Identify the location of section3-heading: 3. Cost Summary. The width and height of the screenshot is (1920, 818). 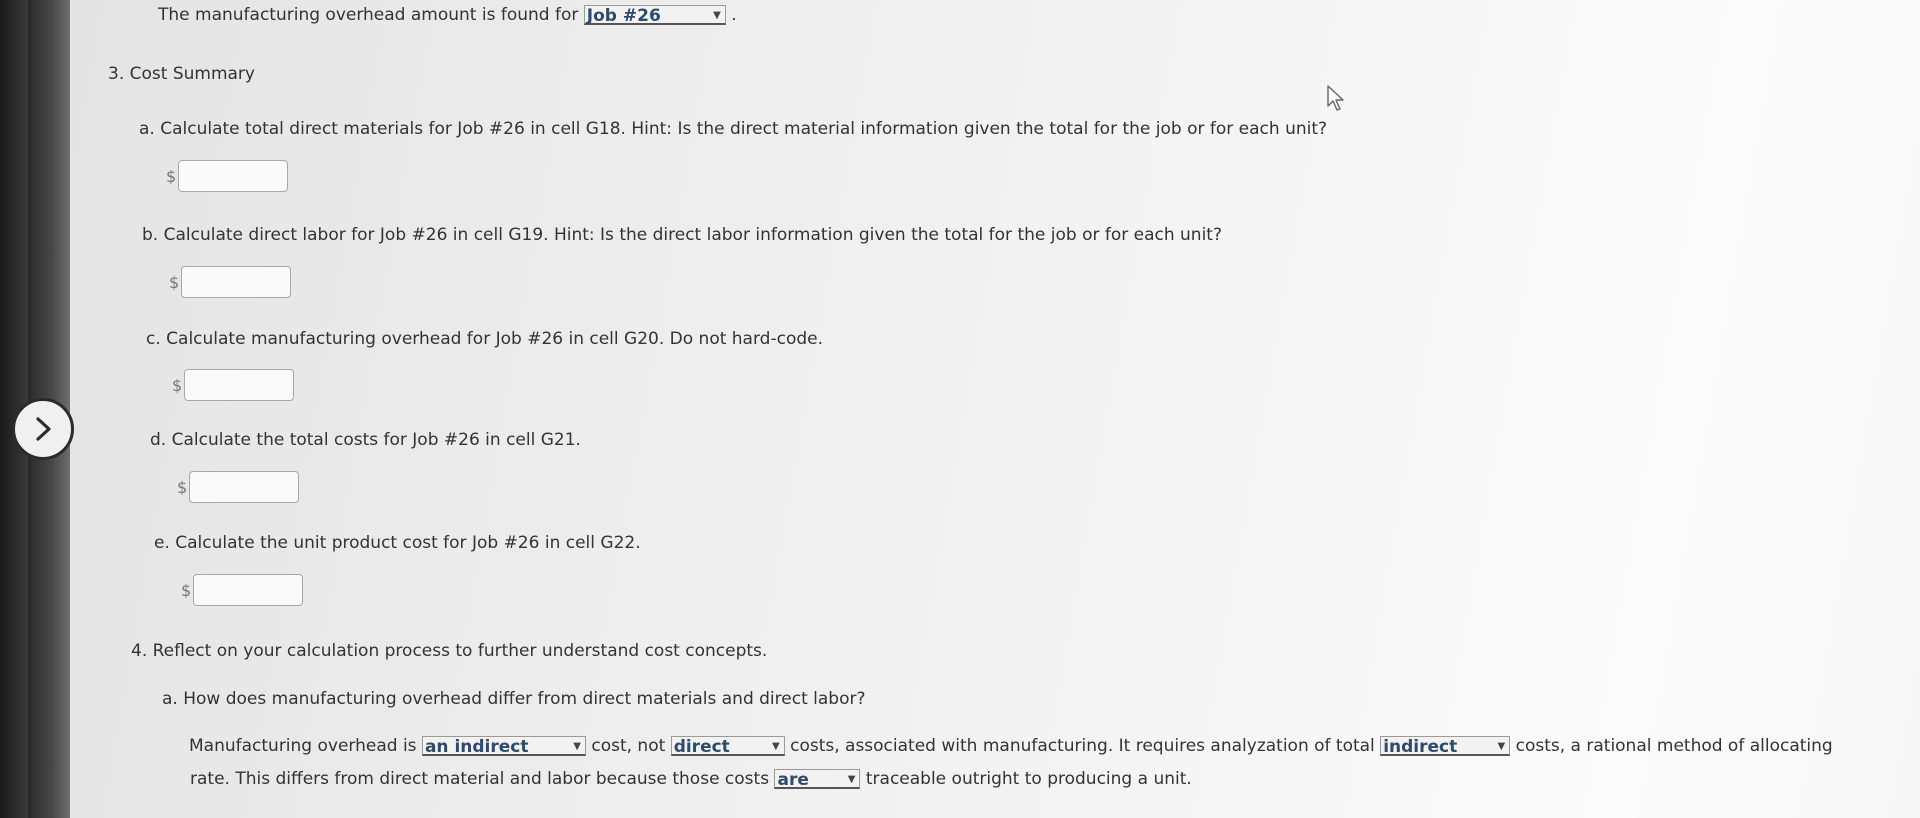
(181, 74).